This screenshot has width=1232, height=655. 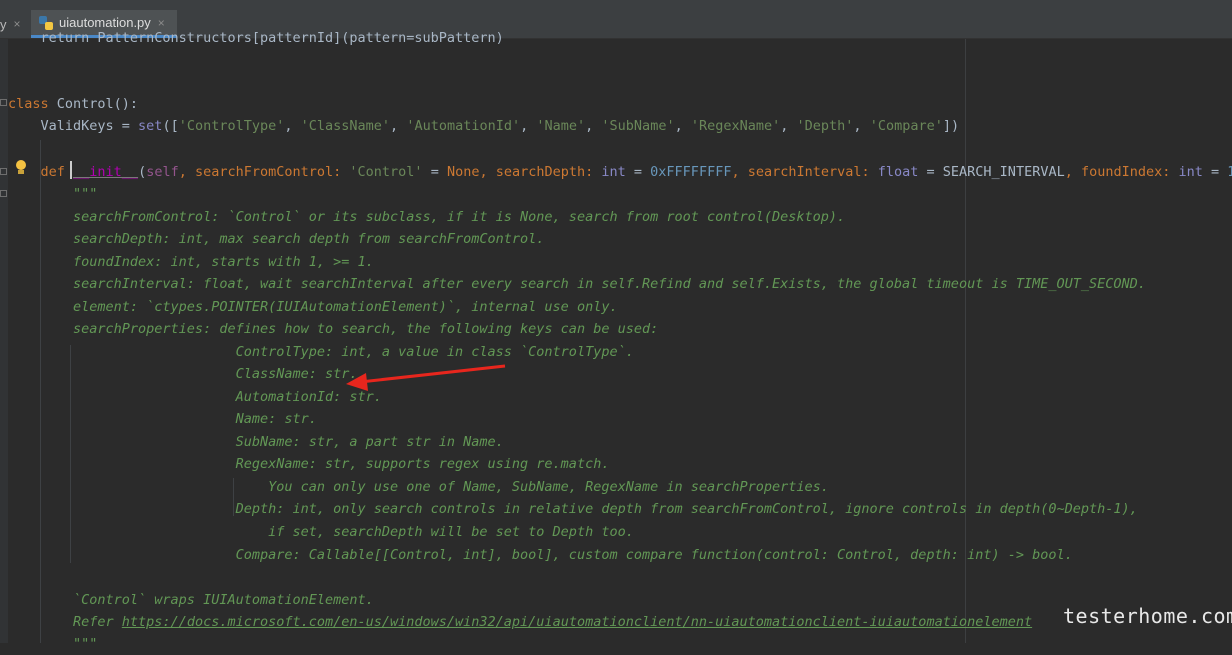 I want to click on watermark: testerhome.com, so click(x=1147, y=616).